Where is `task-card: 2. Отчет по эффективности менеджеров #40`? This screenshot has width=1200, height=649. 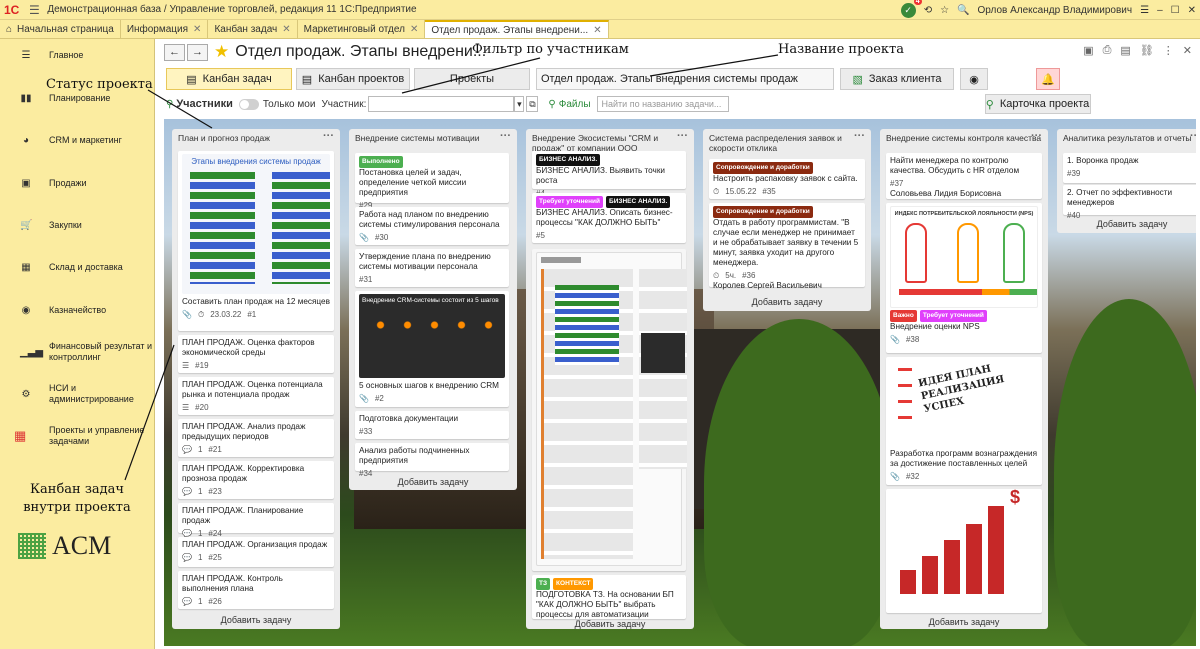
task-card: 2. Отчет по эффективности менеджеров #40 is located at coordinates (1129, 202).